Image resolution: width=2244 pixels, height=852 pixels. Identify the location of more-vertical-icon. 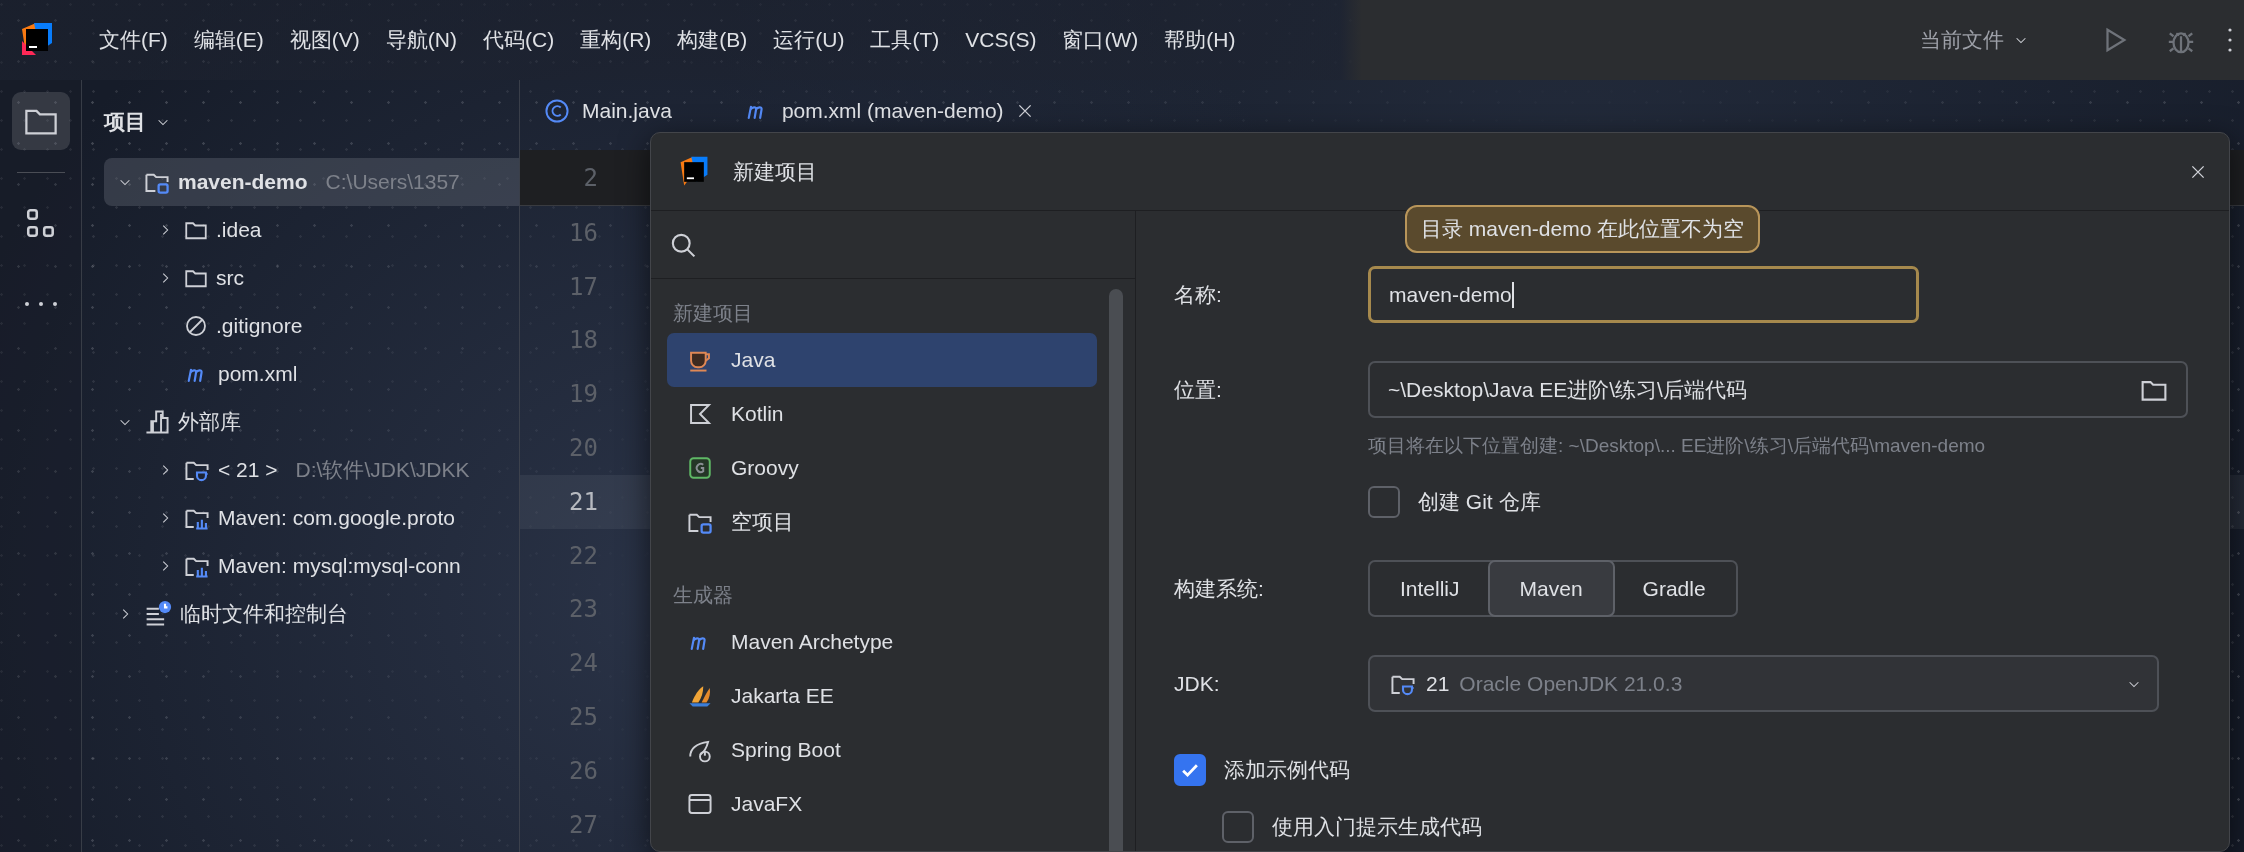
(2230, 40).